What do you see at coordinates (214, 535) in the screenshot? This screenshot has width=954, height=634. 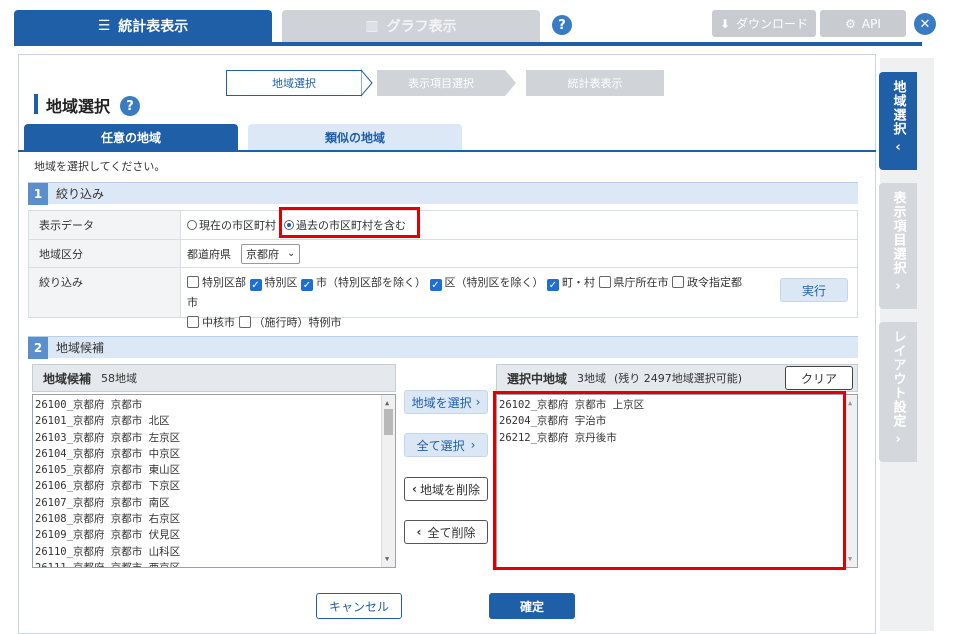 I see `list-item: 26109_京都府 京都市 伏見区` at bounding box center [214, 535].